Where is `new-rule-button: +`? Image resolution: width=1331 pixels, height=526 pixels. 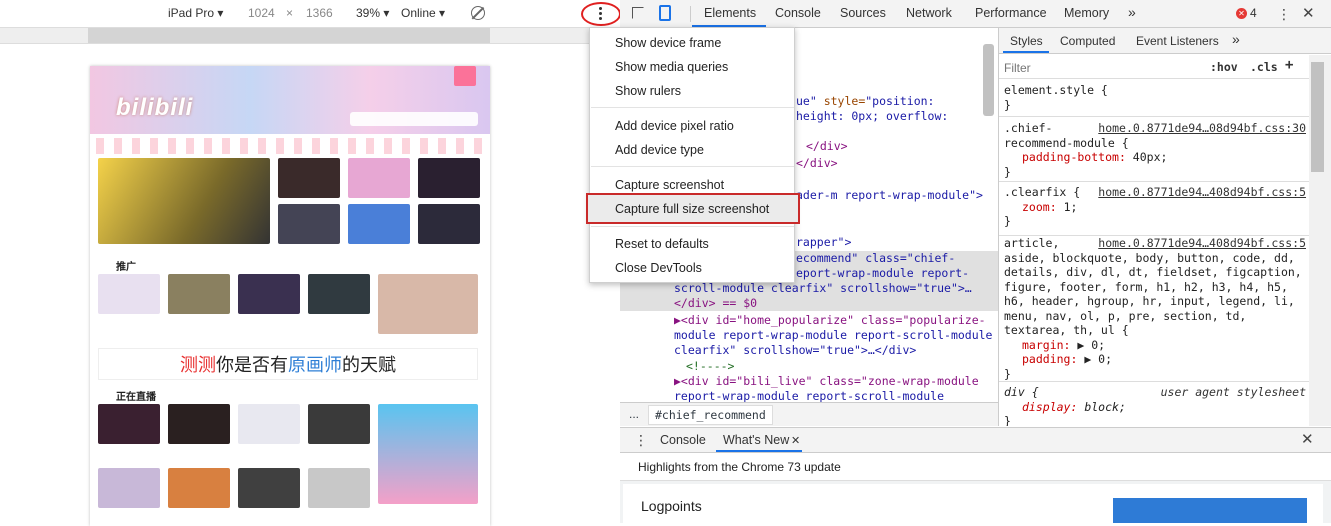
new-rule-button: + is located at coordinates (1289, 65).